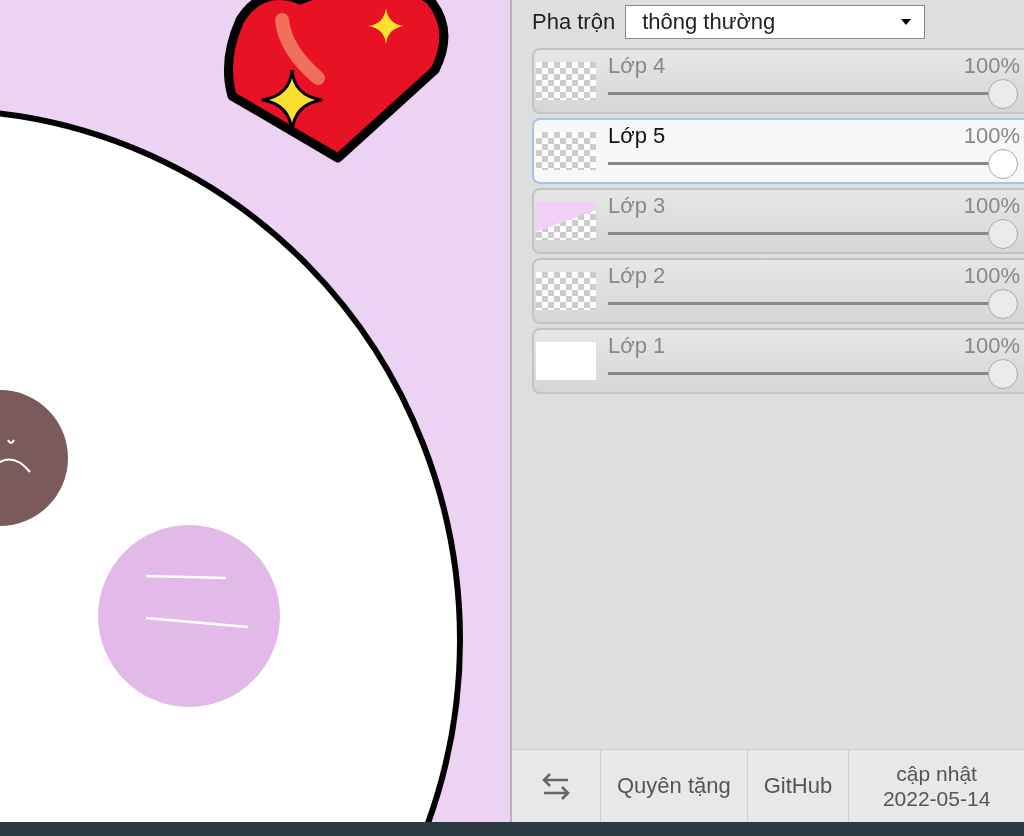 This screenshot has width=1024, height=836. I want to click on blend-label: Pha trộn, so click(574, 22).